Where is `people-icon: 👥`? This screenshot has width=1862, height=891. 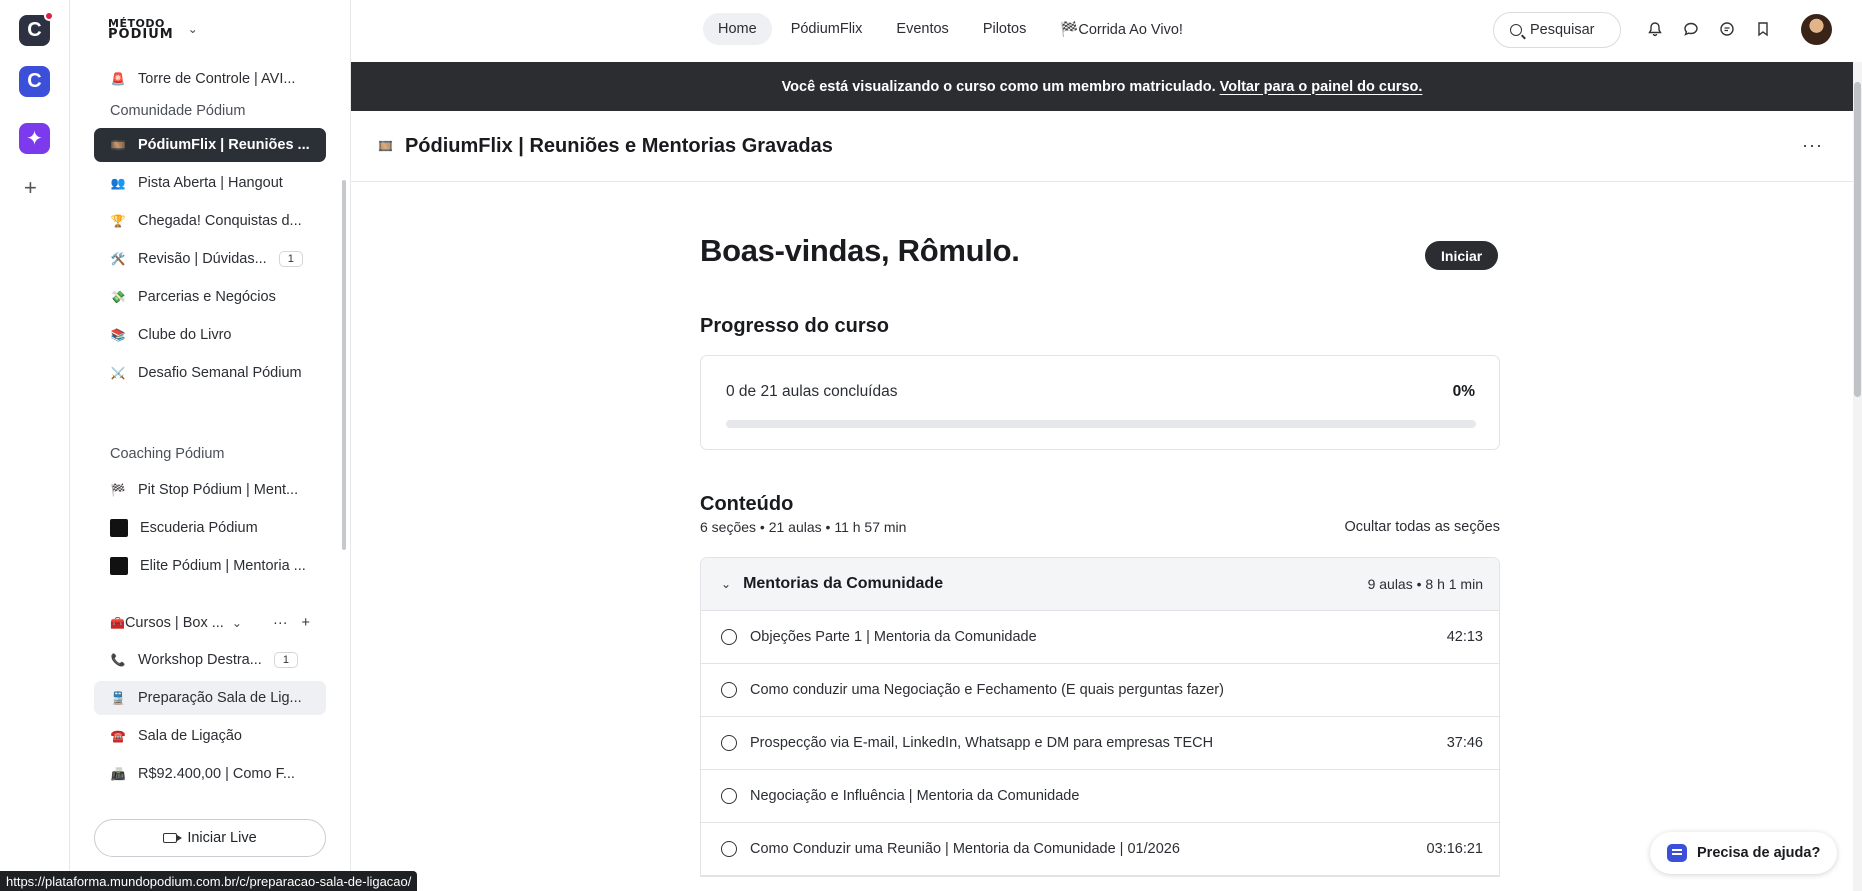 people-icon: 👥 is located at coordinates (118, 183).